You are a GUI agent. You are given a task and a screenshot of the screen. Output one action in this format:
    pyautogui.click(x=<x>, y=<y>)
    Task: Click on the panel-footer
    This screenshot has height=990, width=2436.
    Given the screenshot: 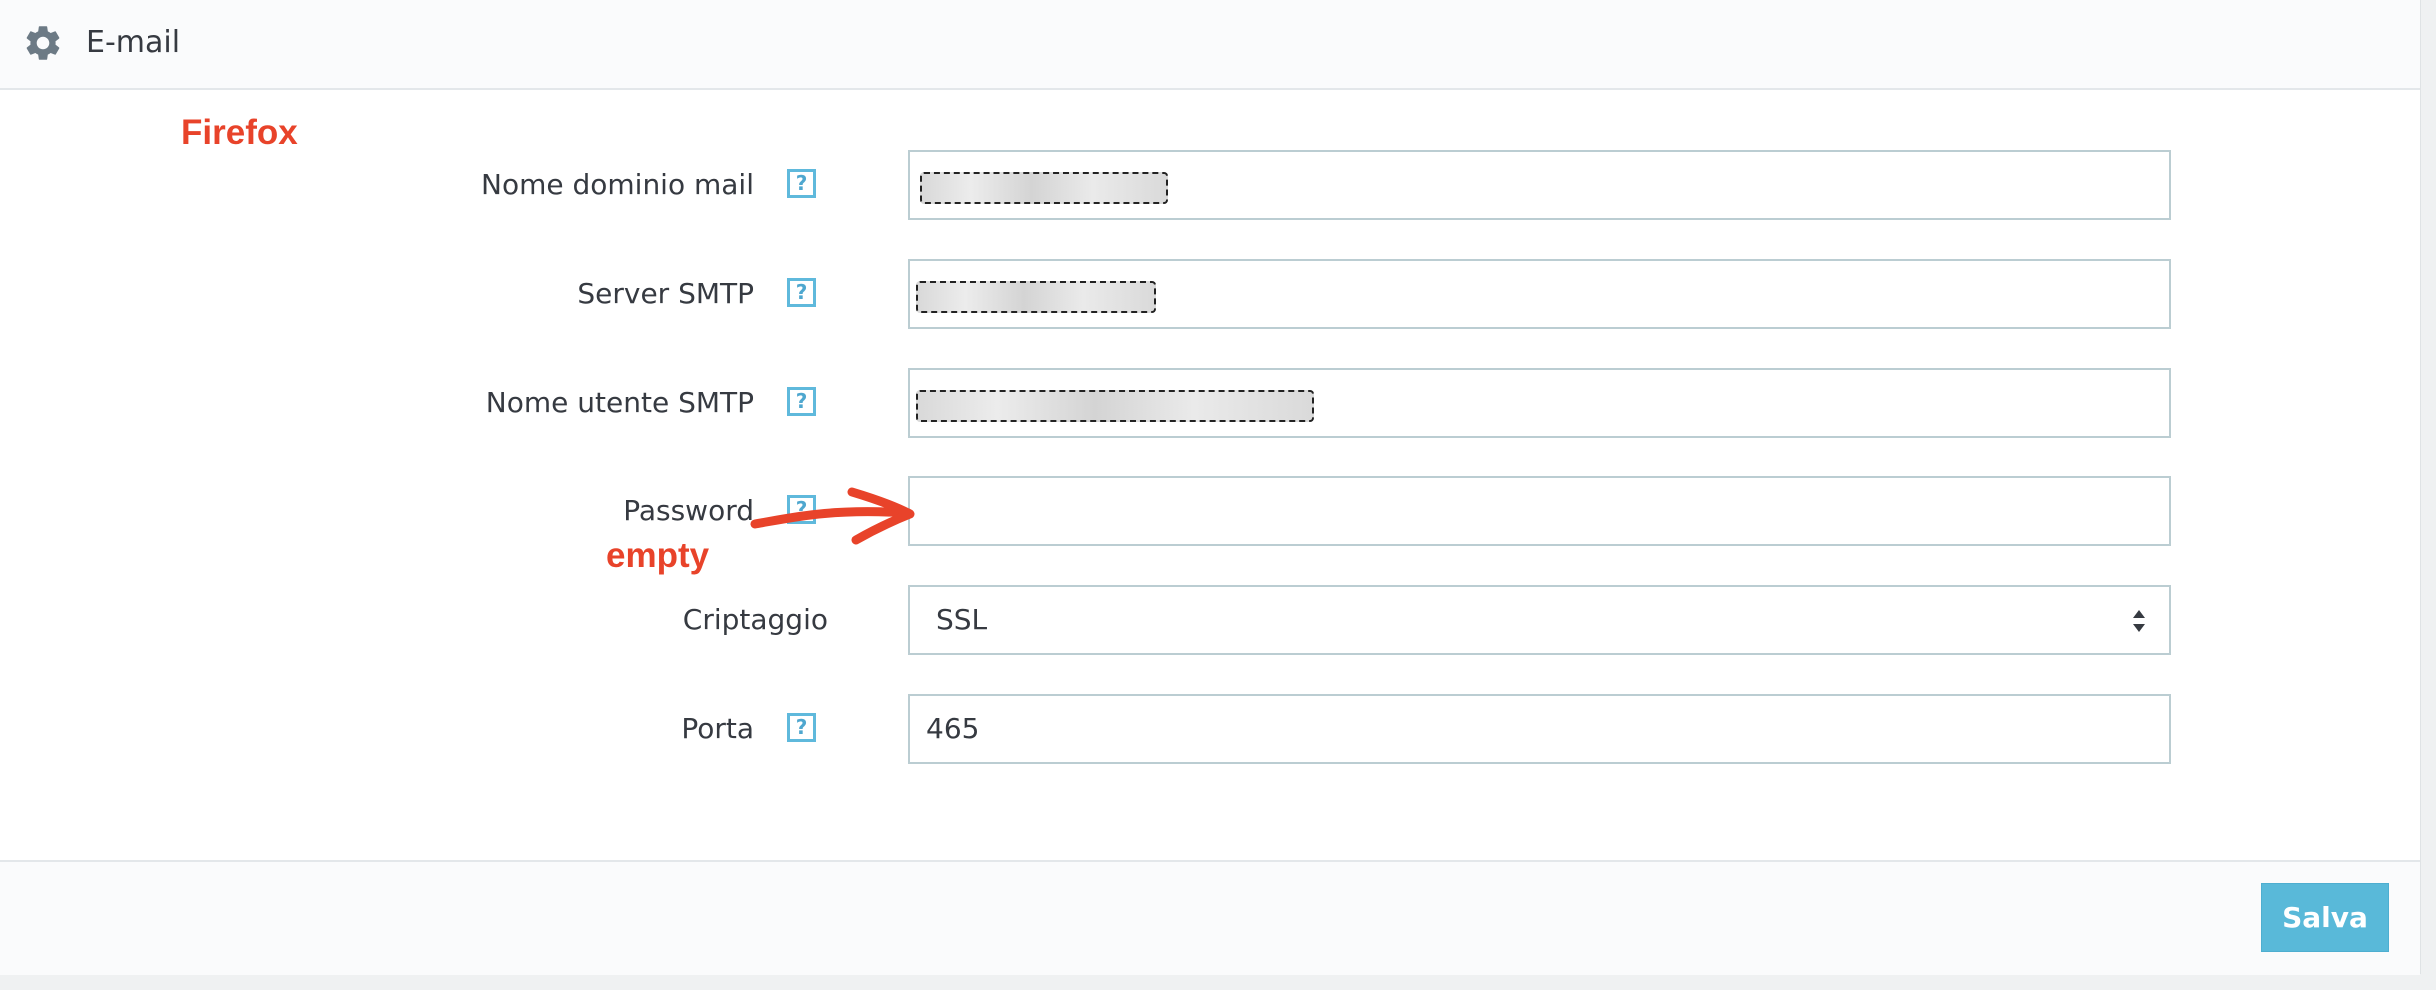 What is the action you would take?
    pyautogui.click(x=1210, y=917)
    